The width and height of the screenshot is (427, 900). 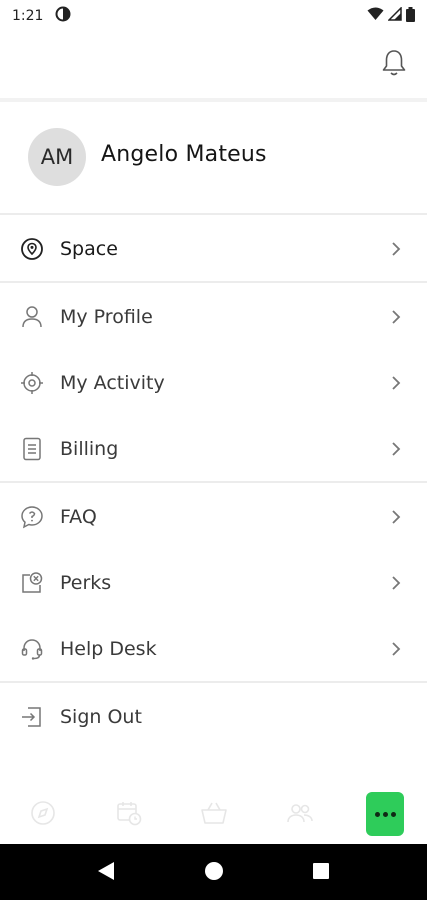 I want to click on wifi-icon, so click(x=375, y=16).